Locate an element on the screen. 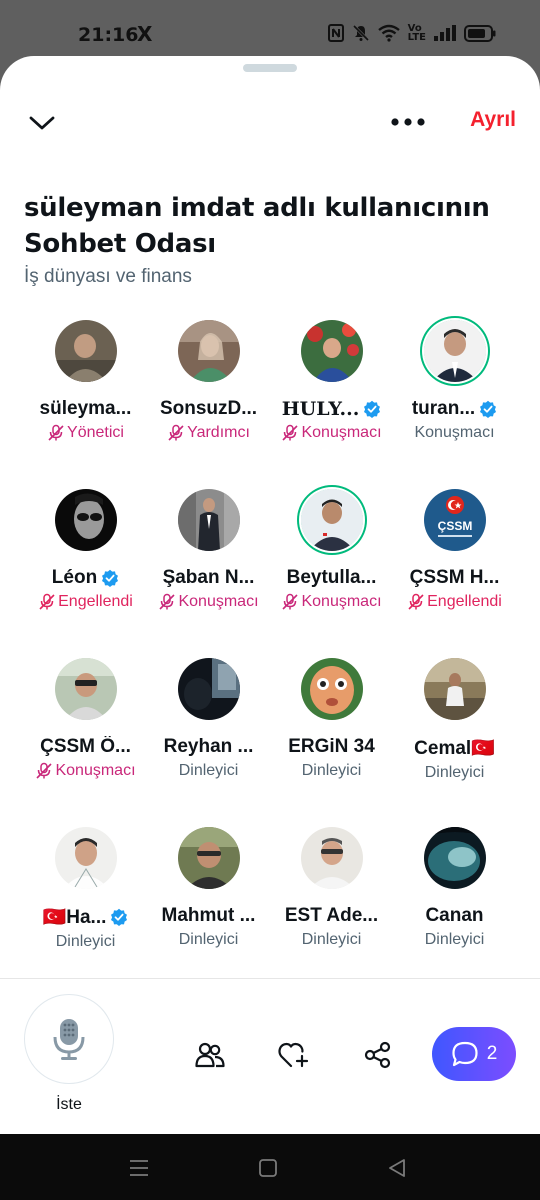  microphone-icon is located at coordinates (69, 1039).